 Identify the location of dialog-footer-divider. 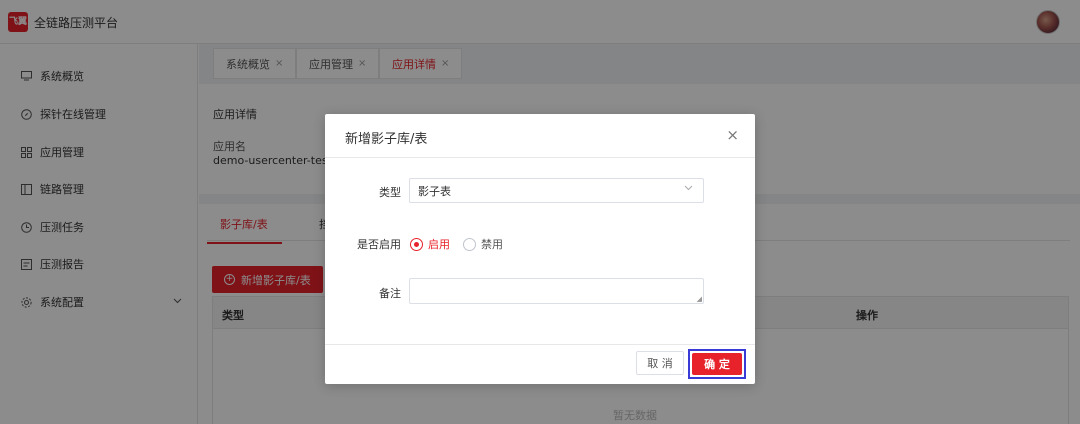
(540, 344).